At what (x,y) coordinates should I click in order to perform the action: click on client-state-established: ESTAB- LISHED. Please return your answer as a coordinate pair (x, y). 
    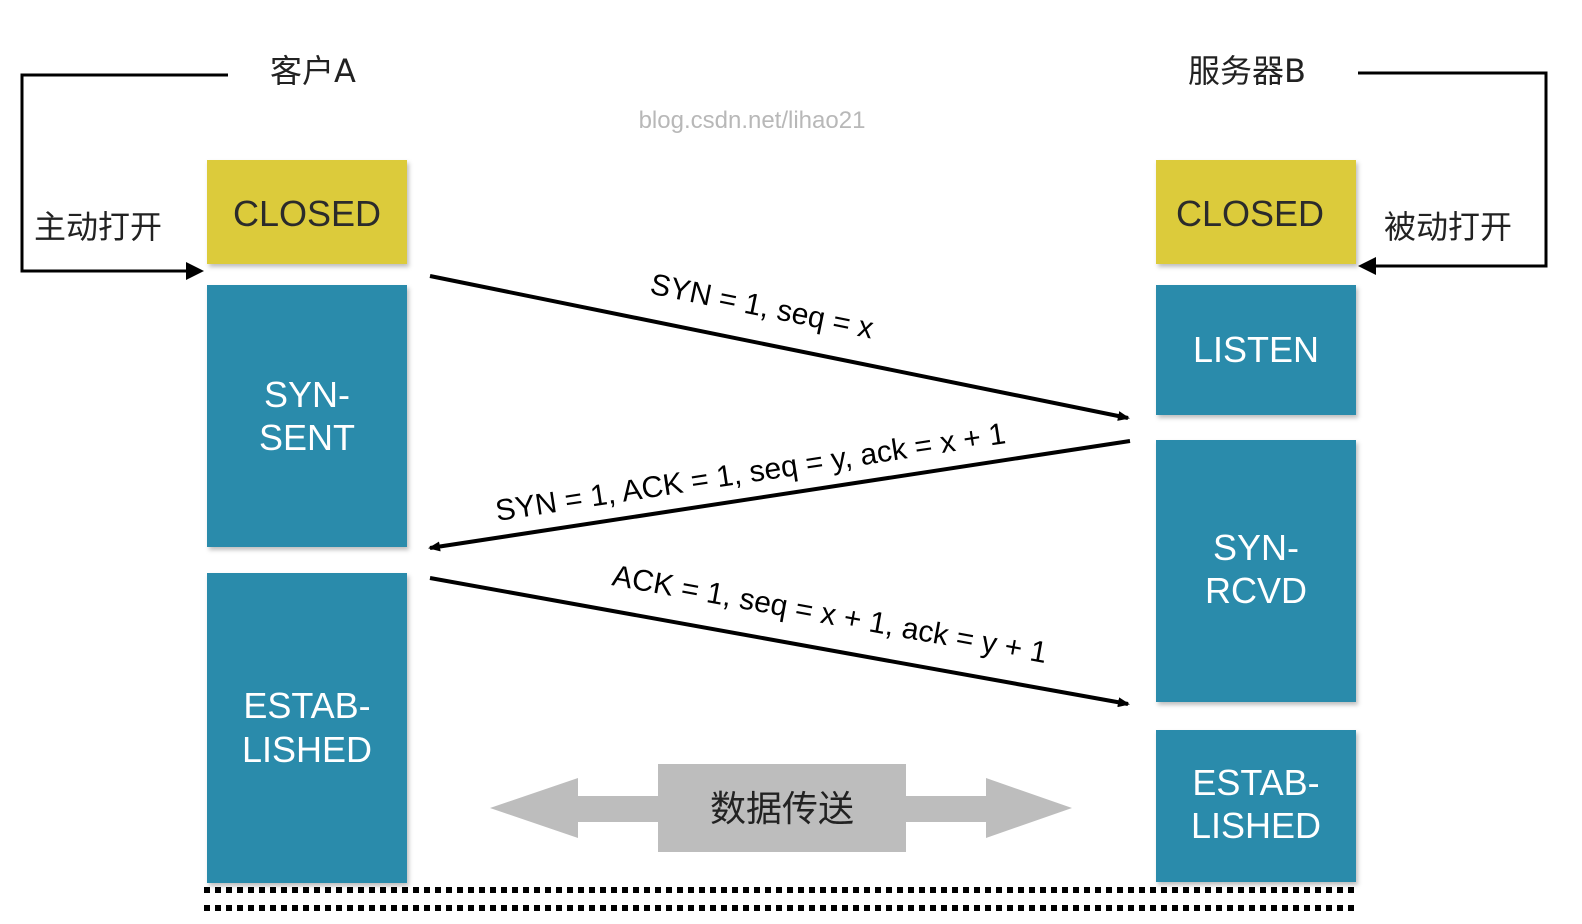
    Looking at the image, I should click on (307, 728).